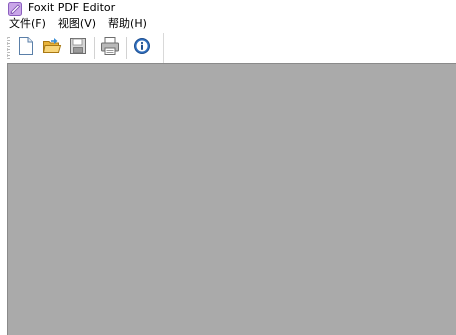  I want to click on print-icon, so click(110, 48).